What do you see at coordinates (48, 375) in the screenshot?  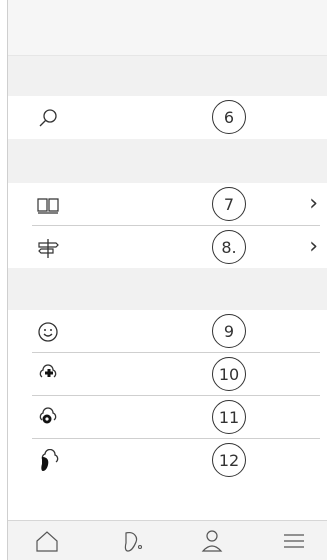 I see `cloud-plus-icon` at bounding box center [48, 375].